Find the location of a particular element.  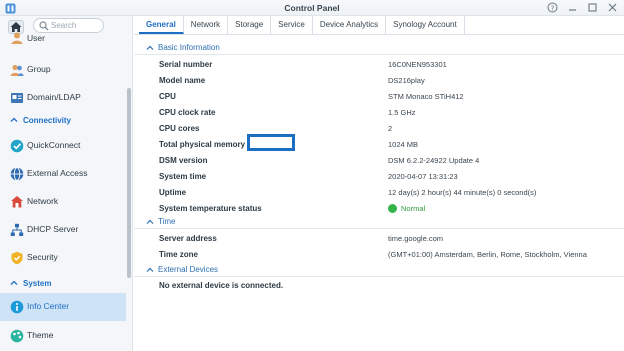

user-icon is located at coordinates (17, 38).